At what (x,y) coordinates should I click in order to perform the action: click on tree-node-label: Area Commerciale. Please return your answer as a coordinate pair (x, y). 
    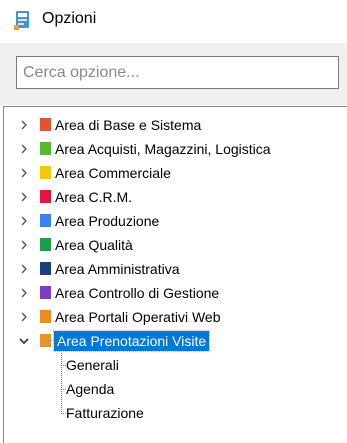
    Looking at the image, I should click on (113, 173).